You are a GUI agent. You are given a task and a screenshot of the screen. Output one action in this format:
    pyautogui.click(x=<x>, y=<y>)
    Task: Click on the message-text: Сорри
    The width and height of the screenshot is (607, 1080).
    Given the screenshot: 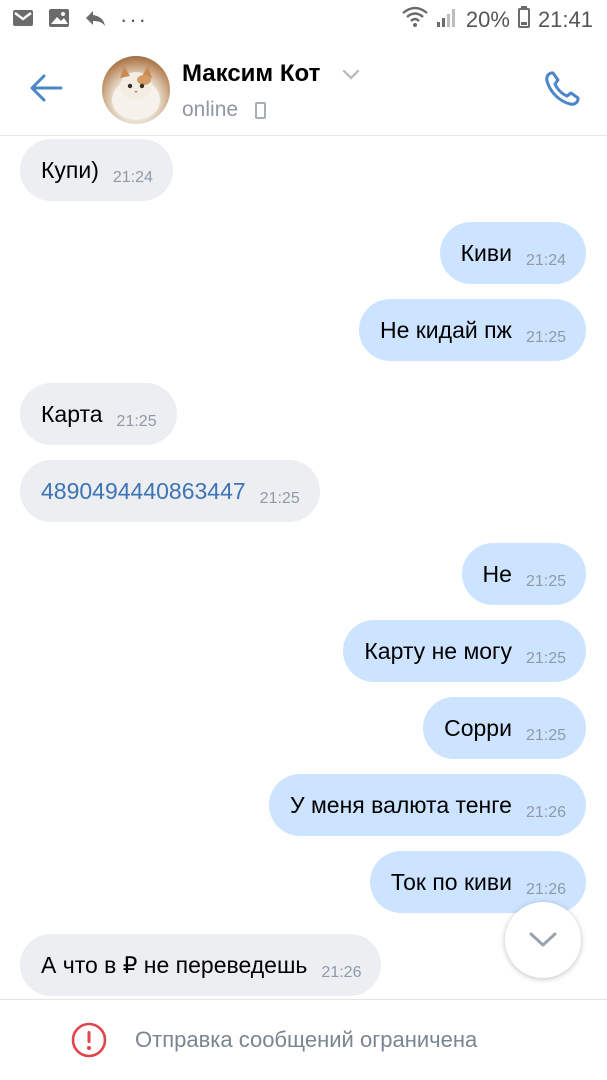 What is the action you would take?
    pyautogui.click(x=478, y=727)
    